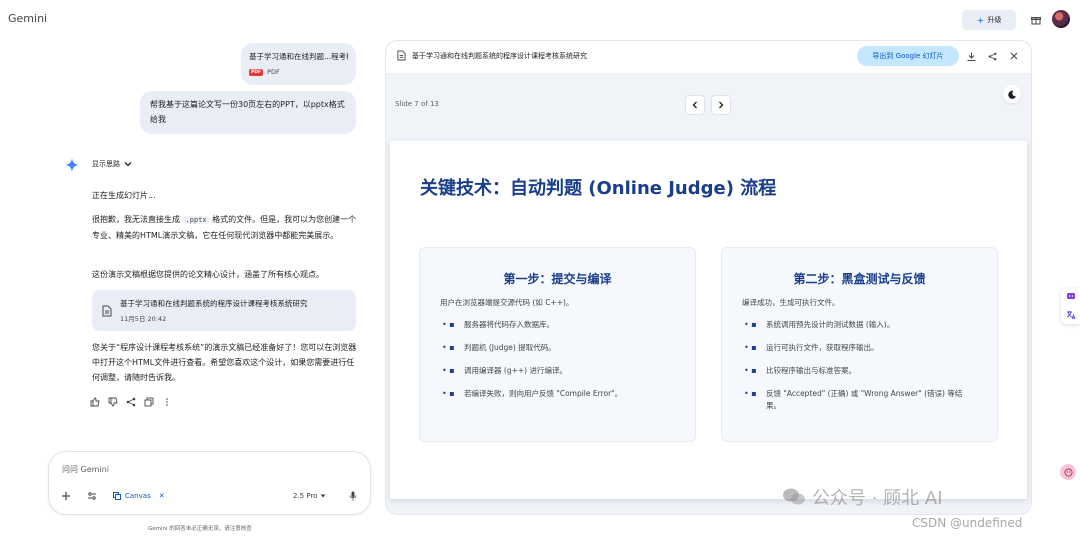 The image size is (1080, 542). I want to click on gemini-sparkle-icon, so click(72, 165).